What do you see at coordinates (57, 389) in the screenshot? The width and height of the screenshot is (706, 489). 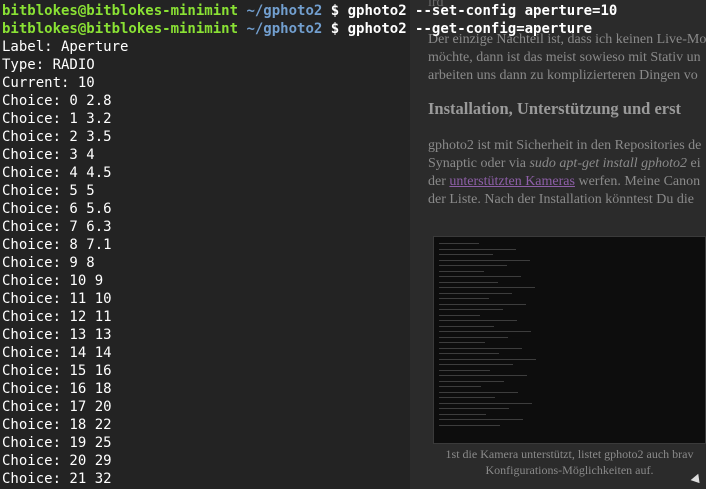 I see `terminal-output-line: Choice: 16 18` at bounding box center [57, 389].